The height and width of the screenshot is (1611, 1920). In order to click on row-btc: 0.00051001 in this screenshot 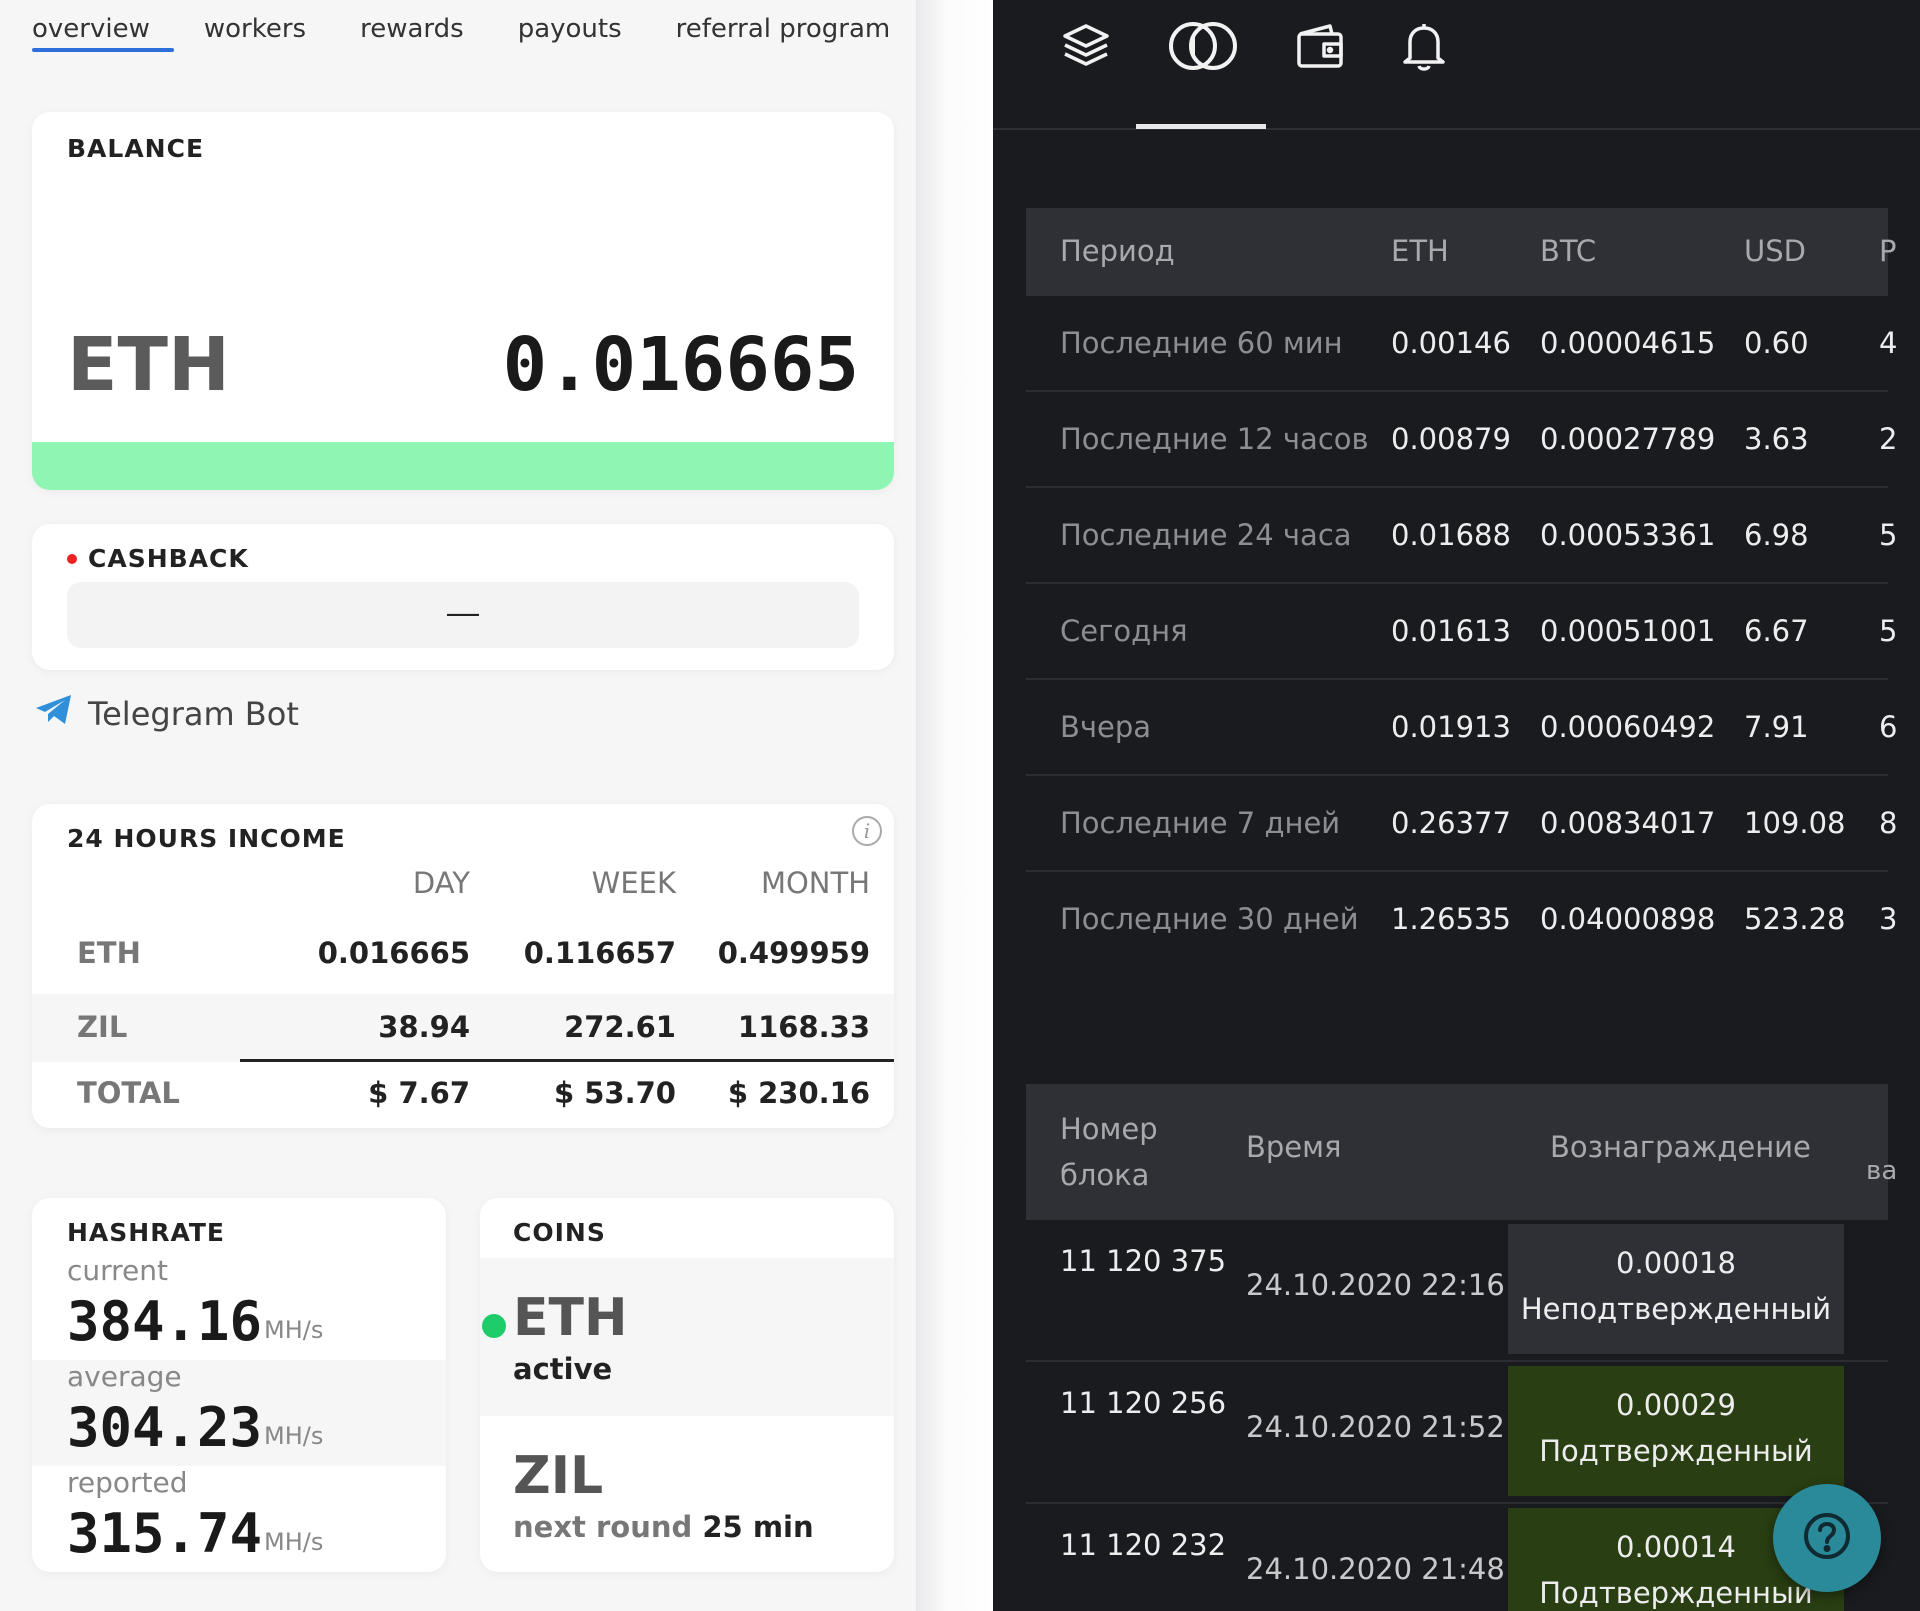, I will do `click(1628, 631)`.